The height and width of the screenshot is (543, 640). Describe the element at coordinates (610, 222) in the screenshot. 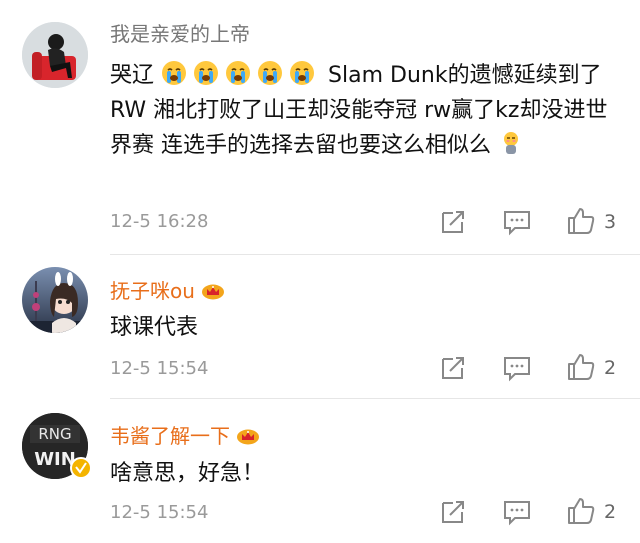

I see `like-count: 3` at that location.